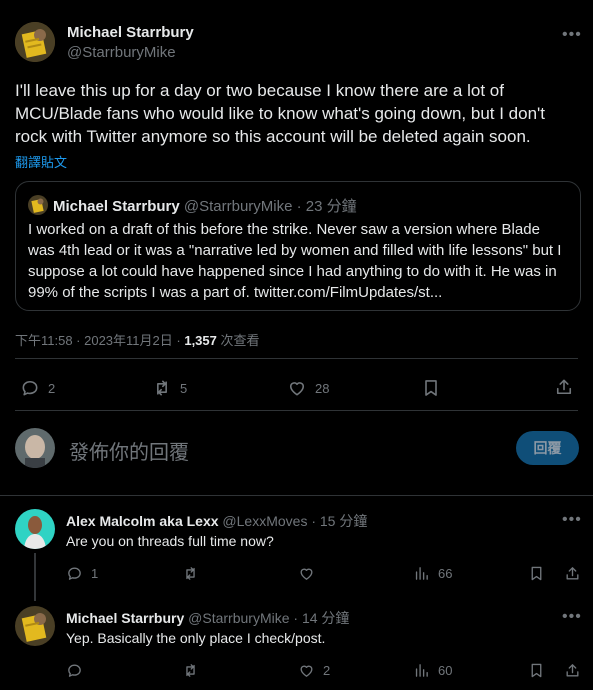 This screenshot has height=690, width=593. What do you see at coordinates (142, 521) in the screenshot?
I see `reply-author-name: Alex Malcolm aka Lexx` at bounding box center [142, 521].